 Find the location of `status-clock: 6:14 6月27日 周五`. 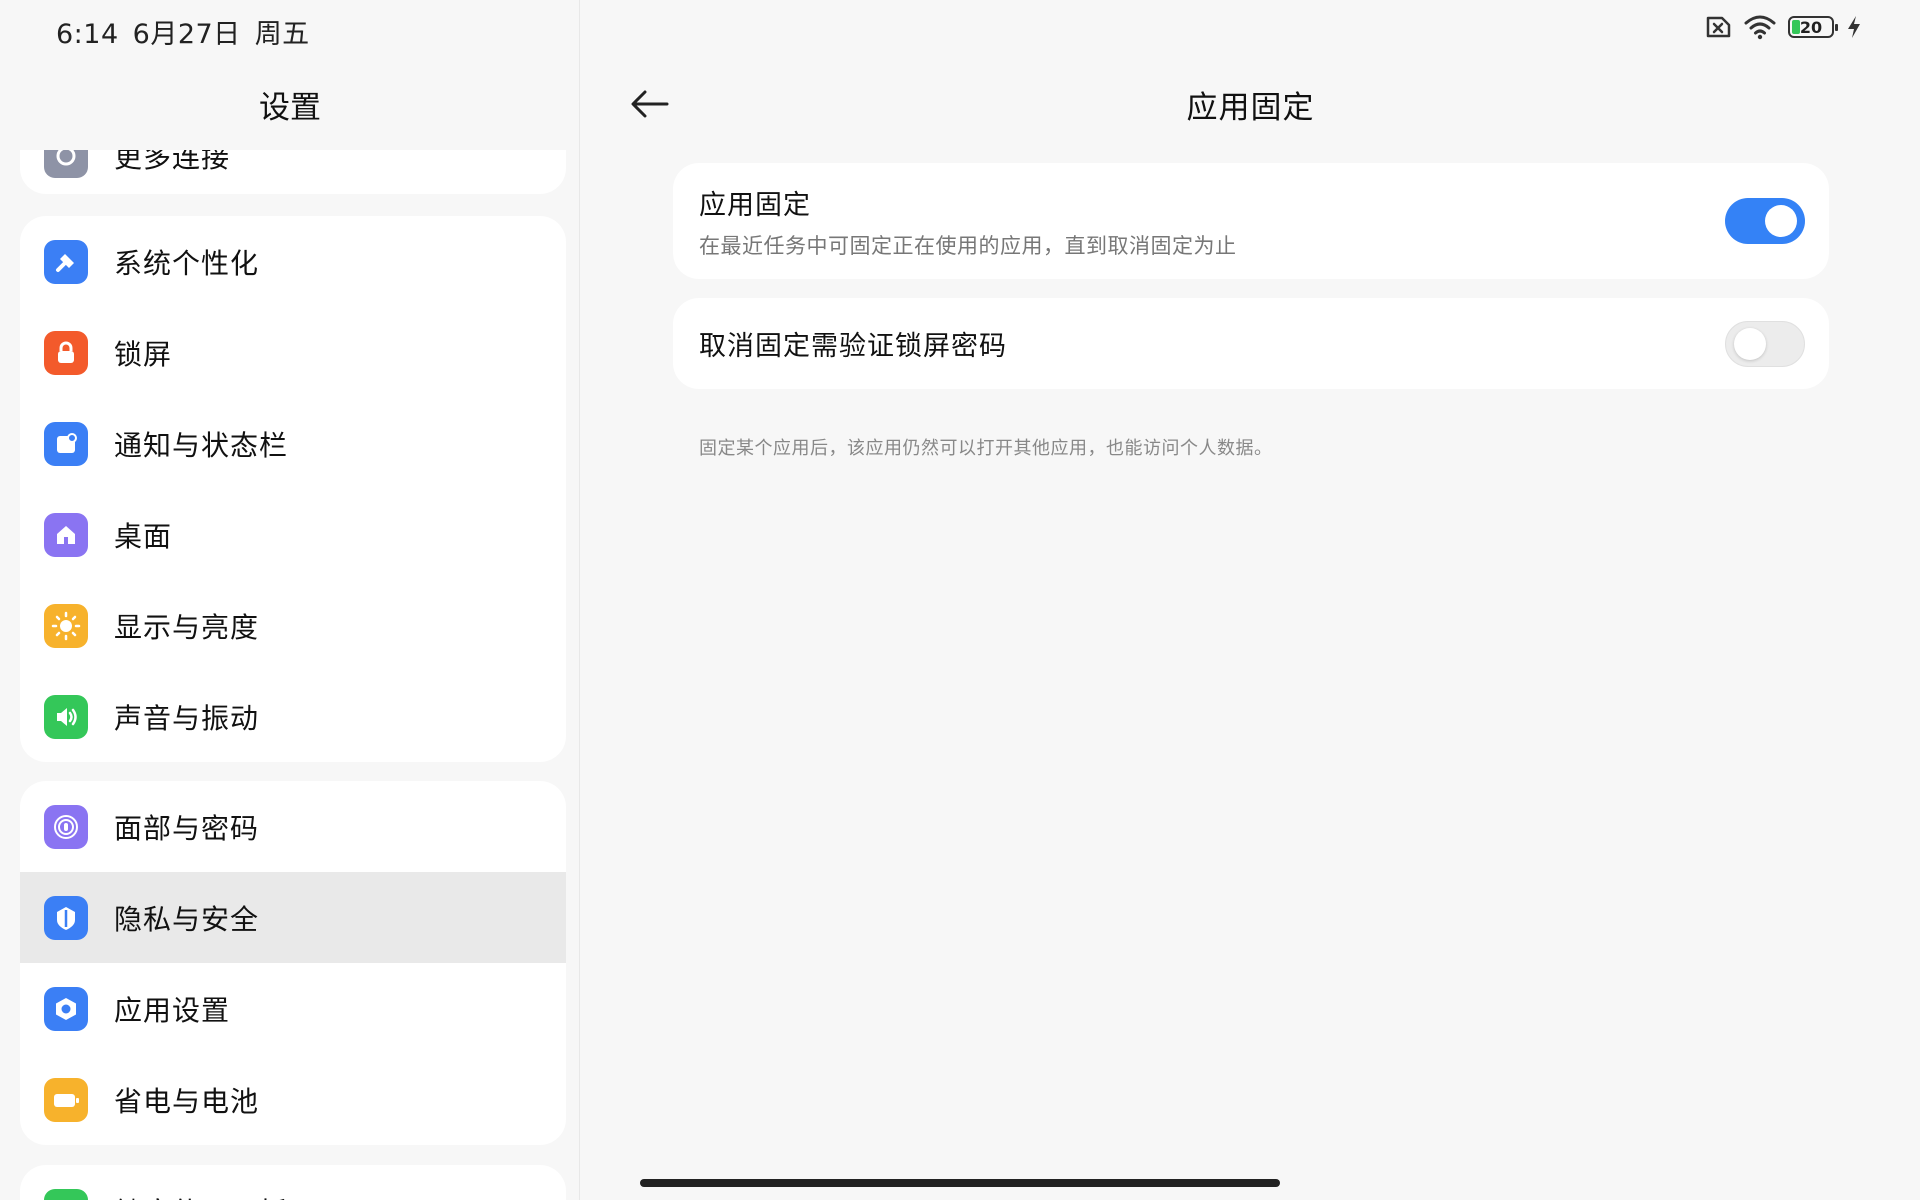

status-clock: 6:14 6月27日 周五 is located at coordinates (190, 31).